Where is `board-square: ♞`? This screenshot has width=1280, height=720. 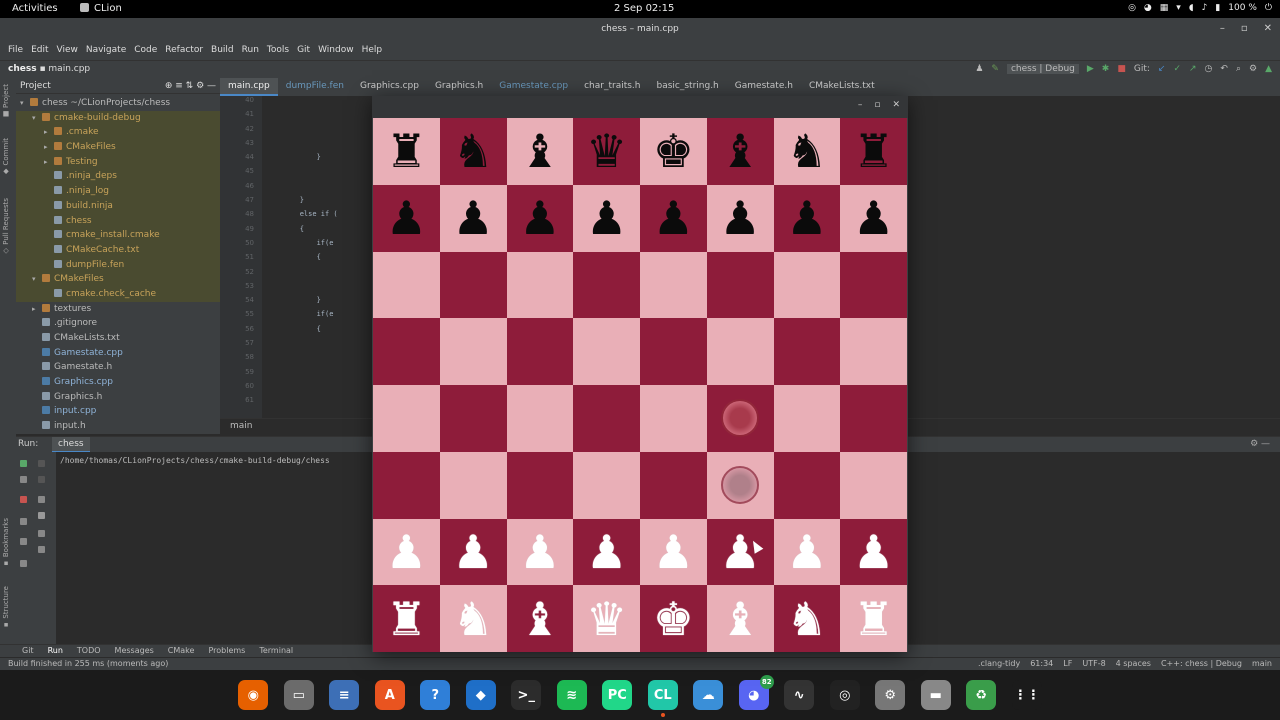
board-square: ♞ is located at coordinates (473, 151).